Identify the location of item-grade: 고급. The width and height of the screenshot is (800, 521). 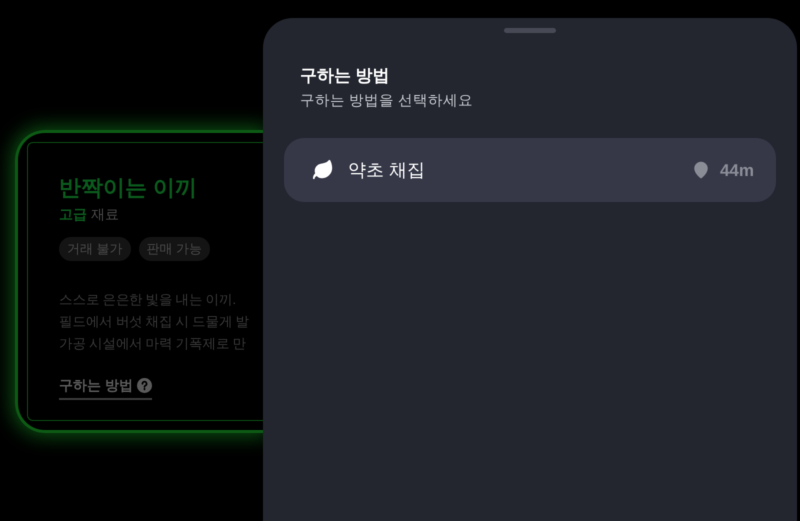
(73, 214).